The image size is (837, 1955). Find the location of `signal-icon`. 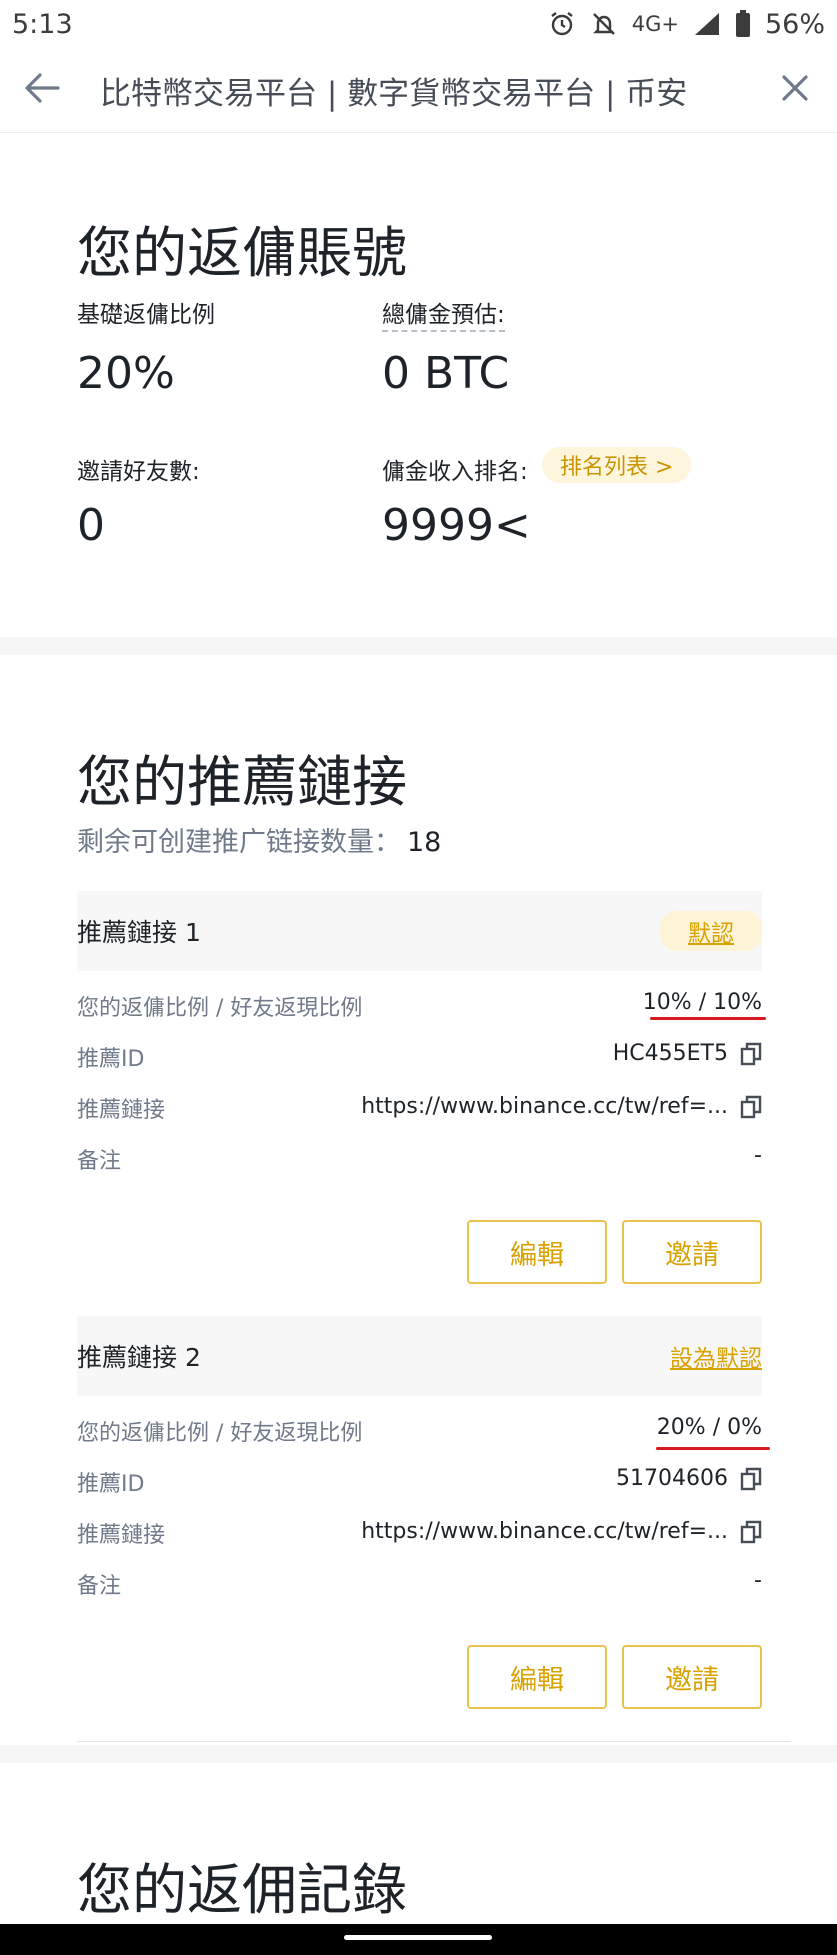

signal-icon is located at coordinates (707, 24).